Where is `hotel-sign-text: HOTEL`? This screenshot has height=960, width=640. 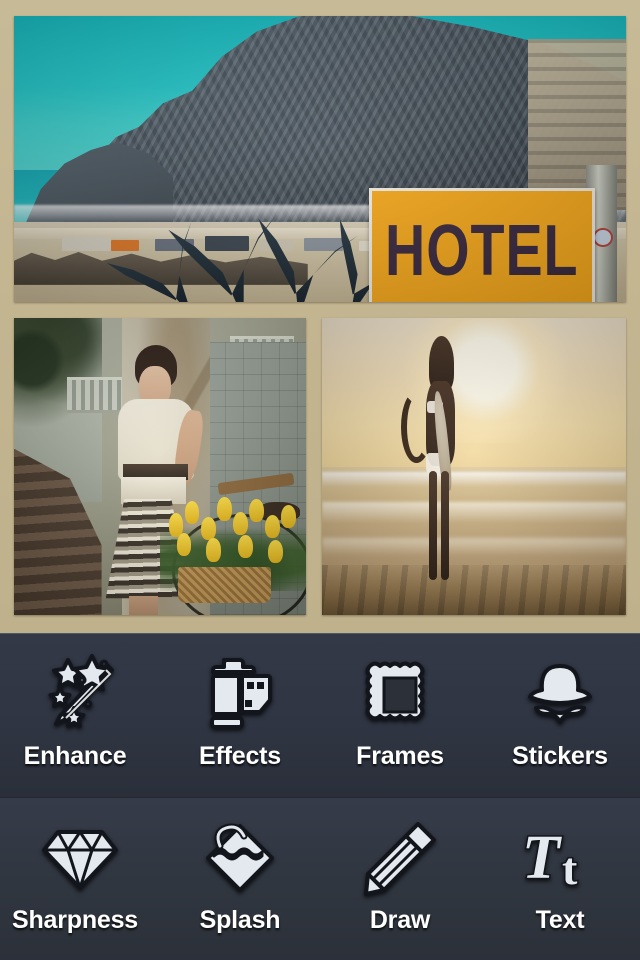 hotel-sign-text: HOTEL is located at coordinates (482, 250).